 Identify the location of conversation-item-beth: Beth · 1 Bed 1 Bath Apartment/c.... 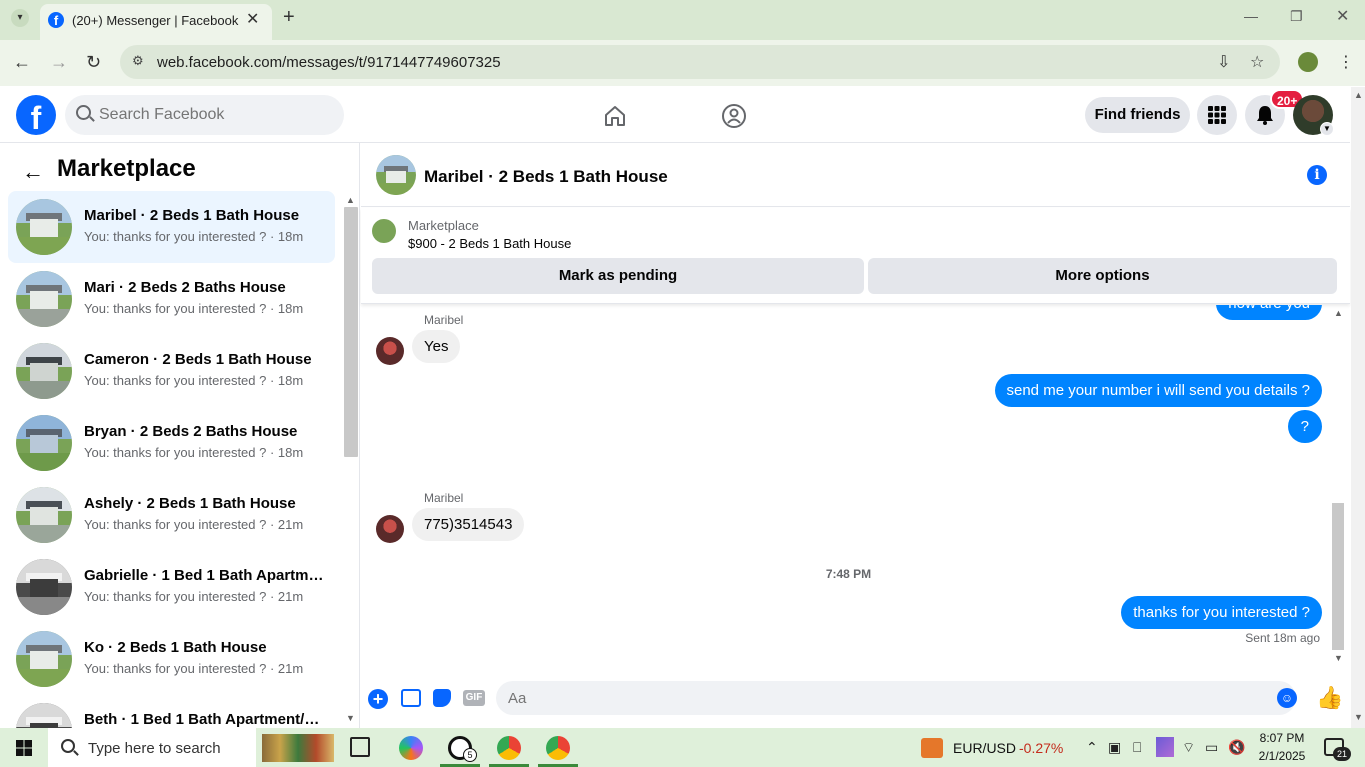
(171, 711).